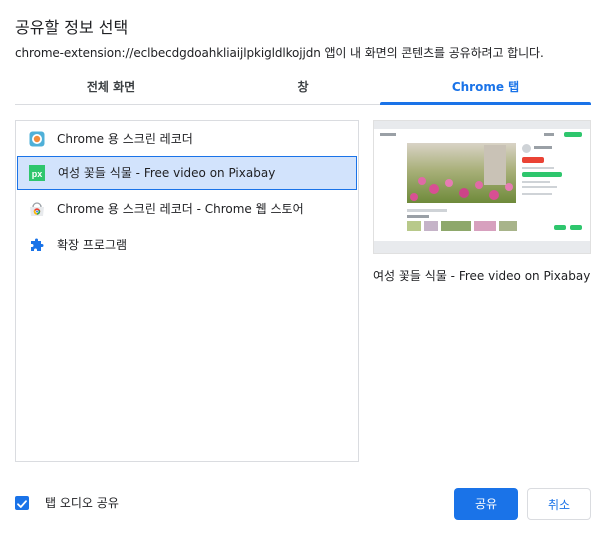 This screenshot has height=537, width=608. What do you see at coordinates (37, 244) in the screenshot?
I see `puzzle-icon` at bounding box center [37, 244].